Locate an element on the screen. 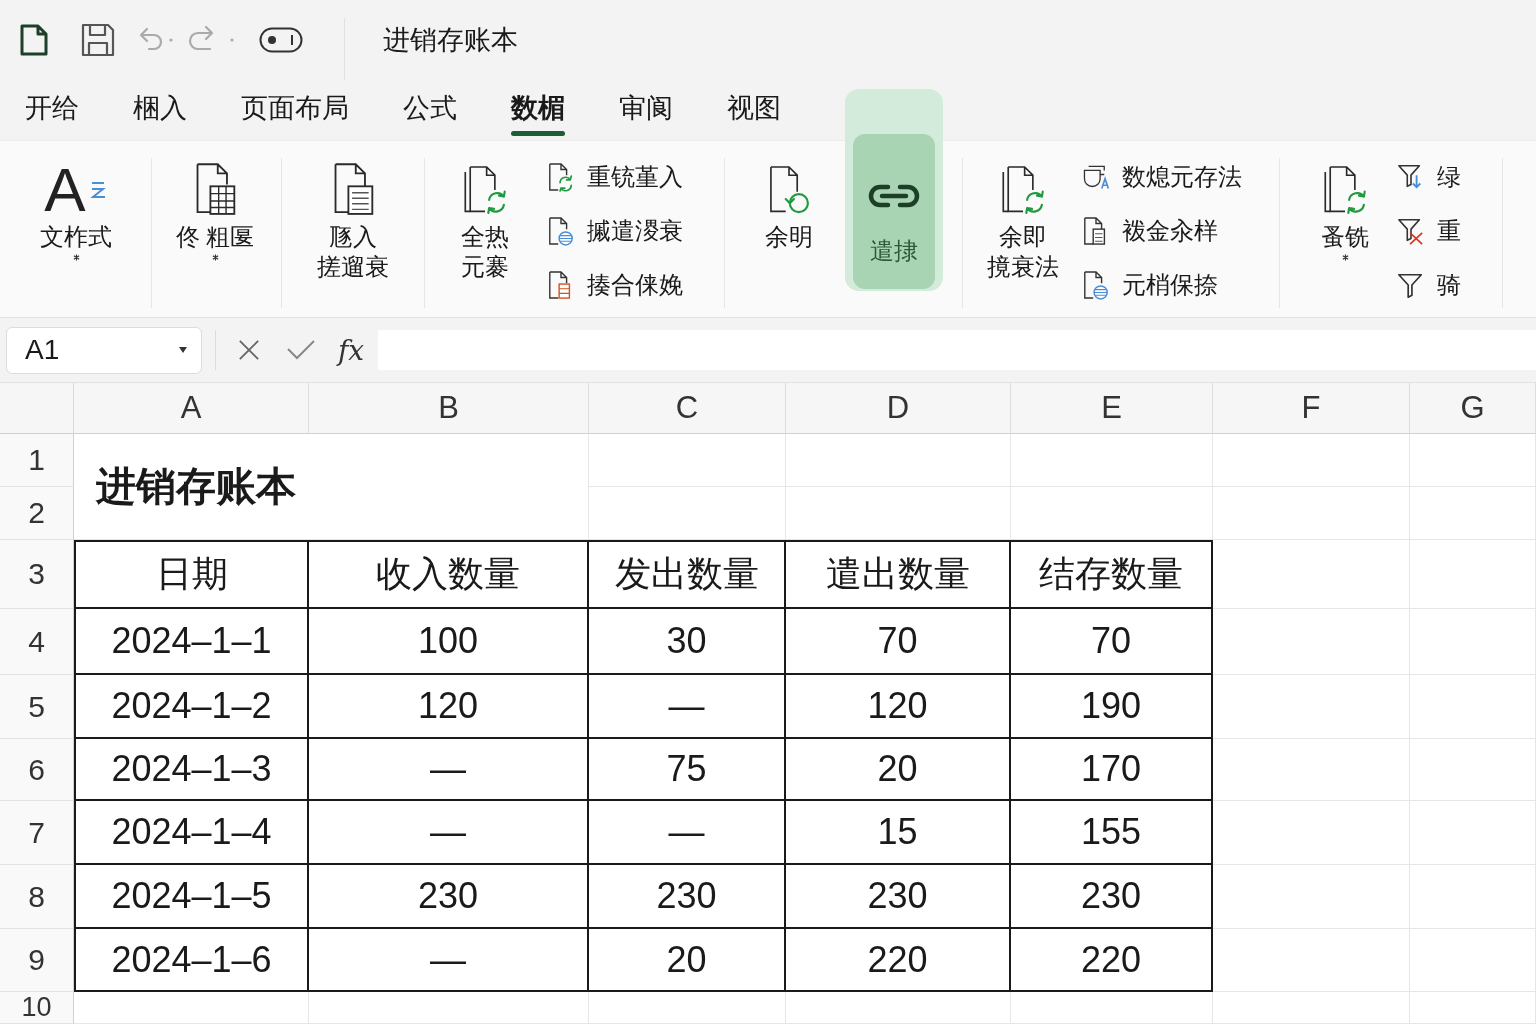 This screenshot has width=1536, height=1024. table-cell: 2024–1–2 is located at coordinates (191, 707).